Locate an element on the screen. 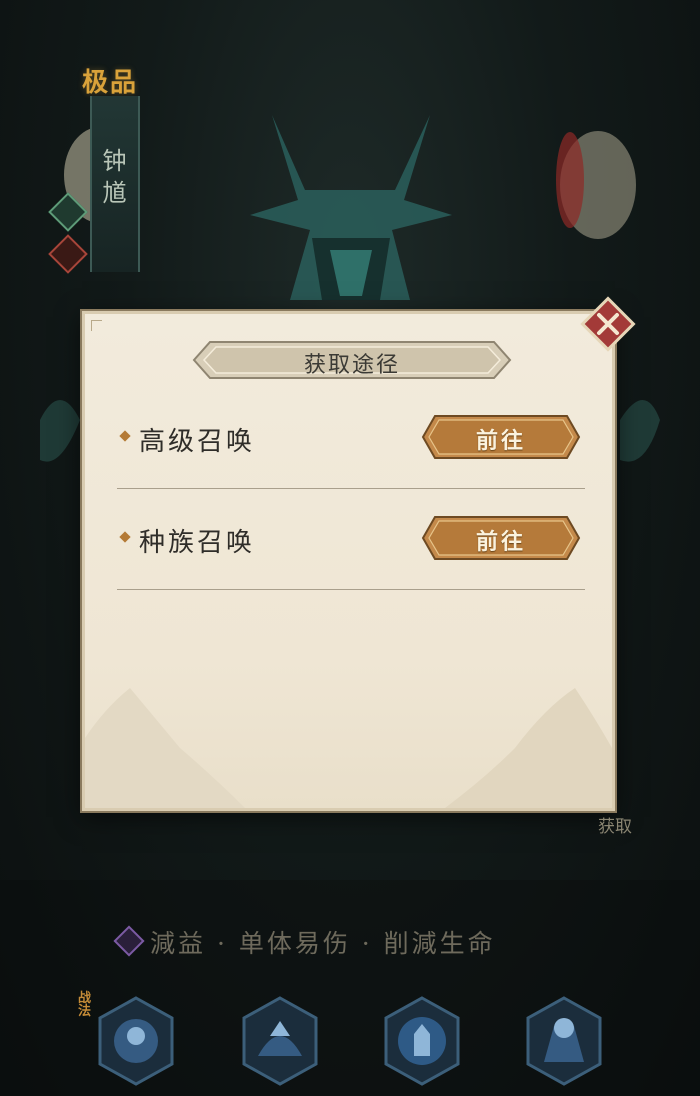 This screenshot has width=700, height=1096. skill-1-icon is located at coordinates (136, 1041).